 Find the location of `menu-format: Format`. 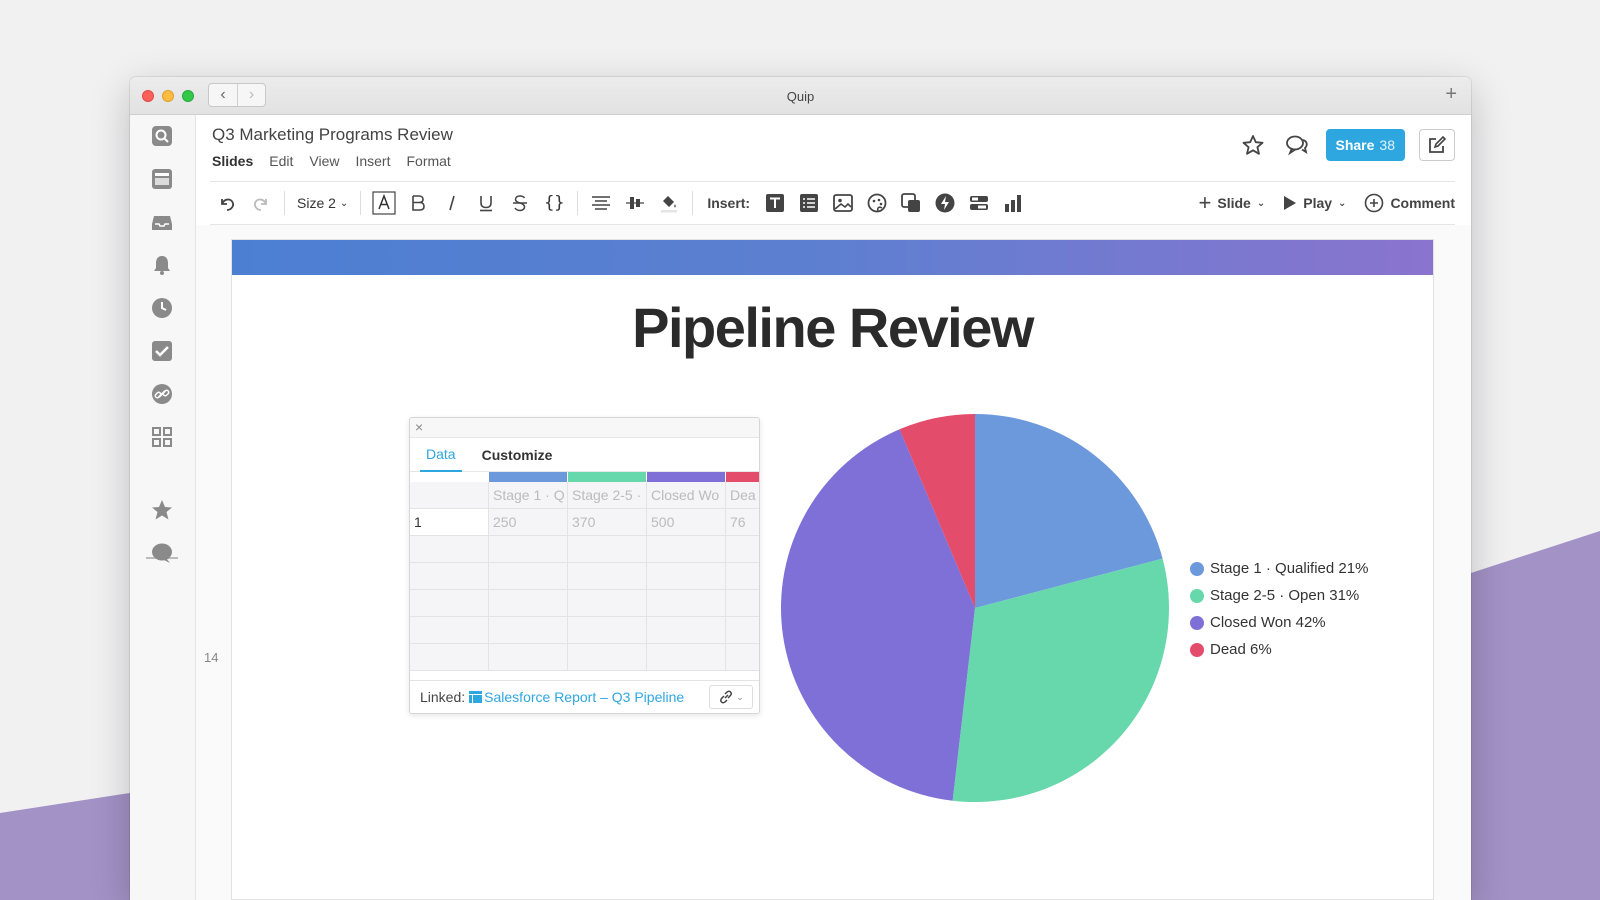

menu-format: Format is located at coordinates (428, 161).